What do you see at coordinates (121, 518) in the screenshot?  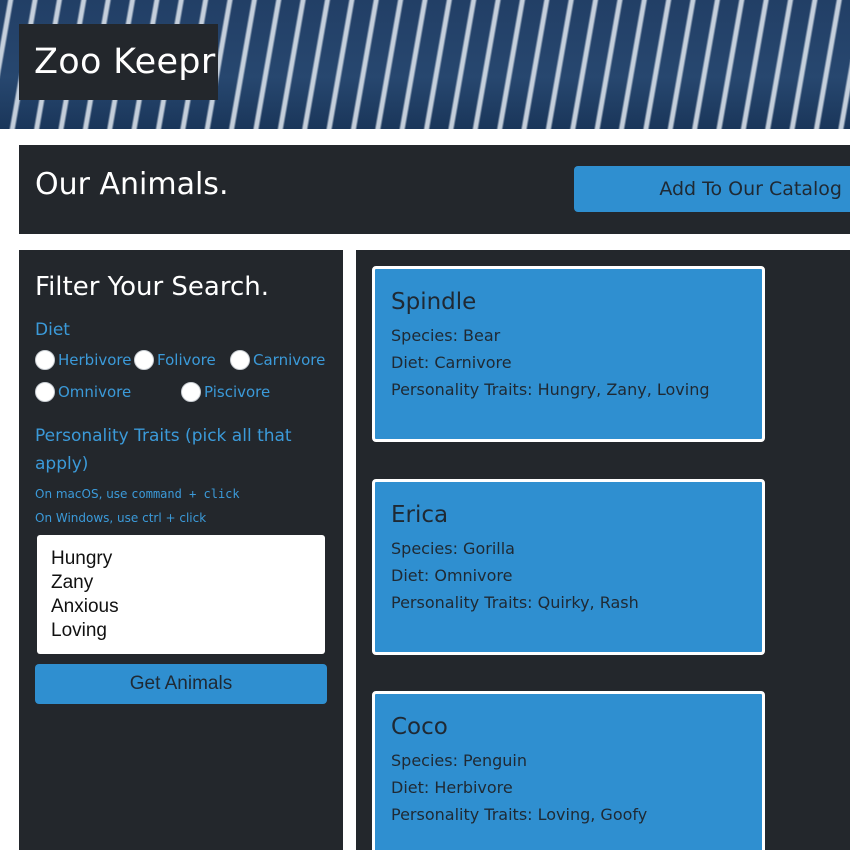 I see `hint-windows: On Windows, use ctrl + click` at bounding box center [121, 518].